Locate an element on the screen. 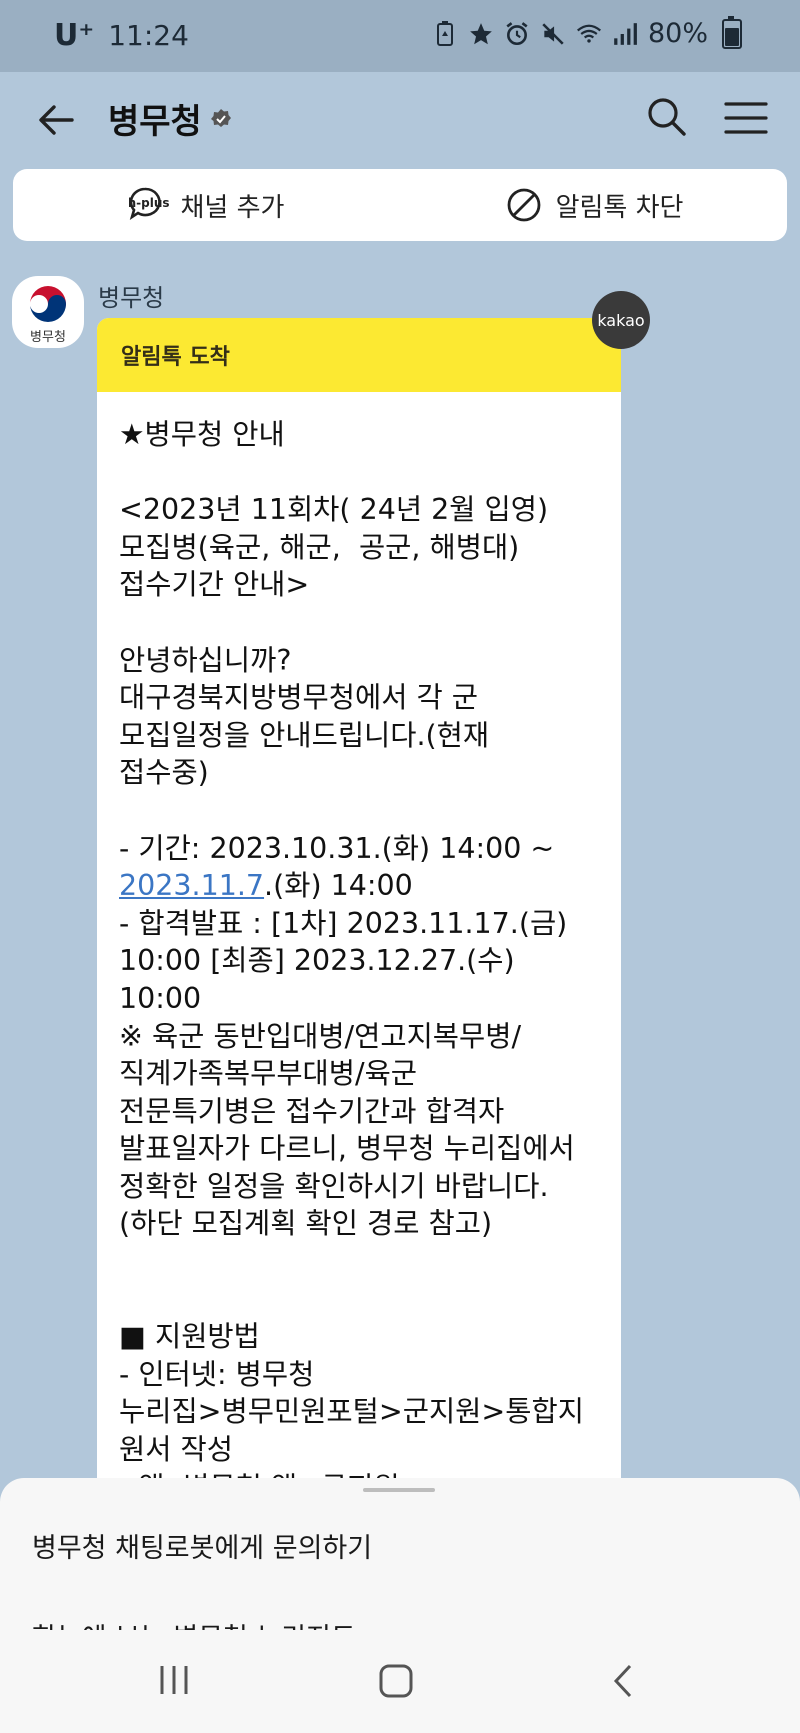 The image size is (800, 1733). bubble-header: 알림톡 도착 is located at coordinates (359, 355).